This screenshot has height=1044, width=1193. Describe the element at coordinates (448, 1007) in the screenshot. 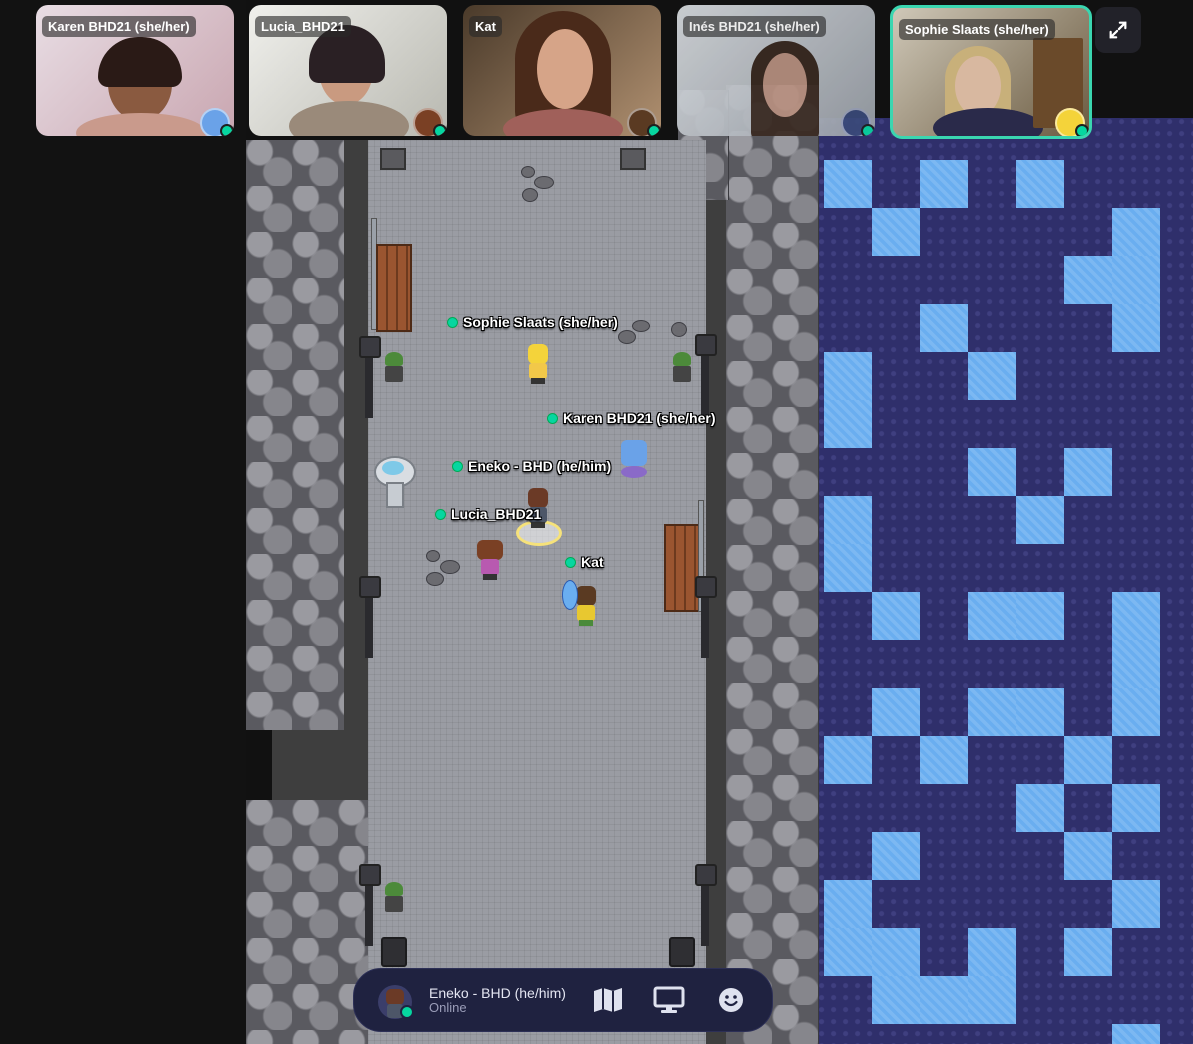

I see `user-status: Online` at that location.